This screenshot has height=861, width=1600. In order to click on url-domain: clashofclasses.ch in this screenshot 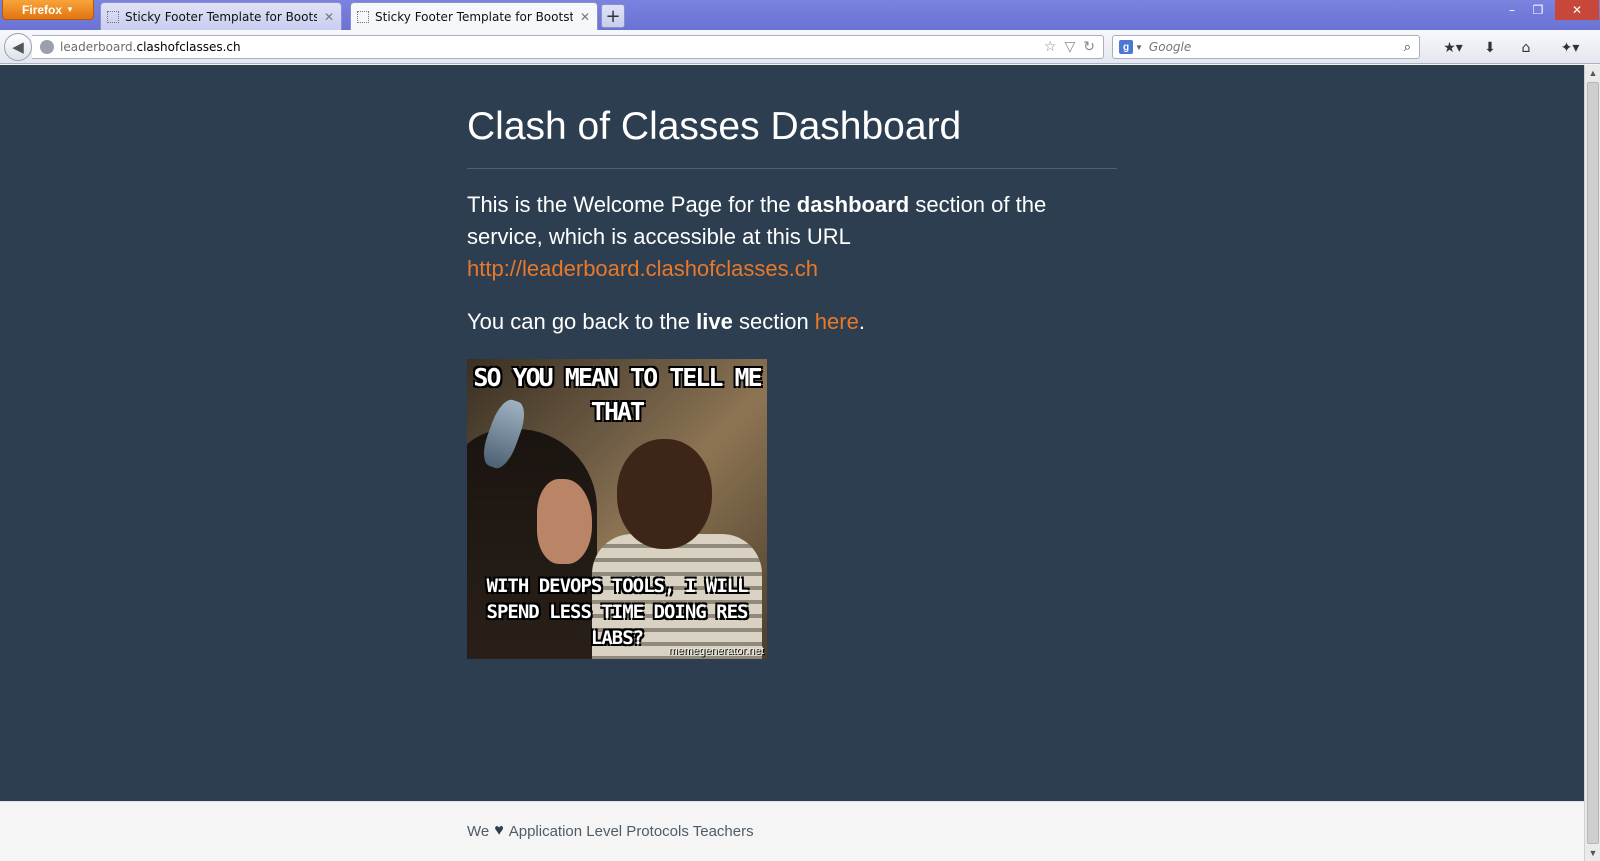, I will do `click(188, 47)`.